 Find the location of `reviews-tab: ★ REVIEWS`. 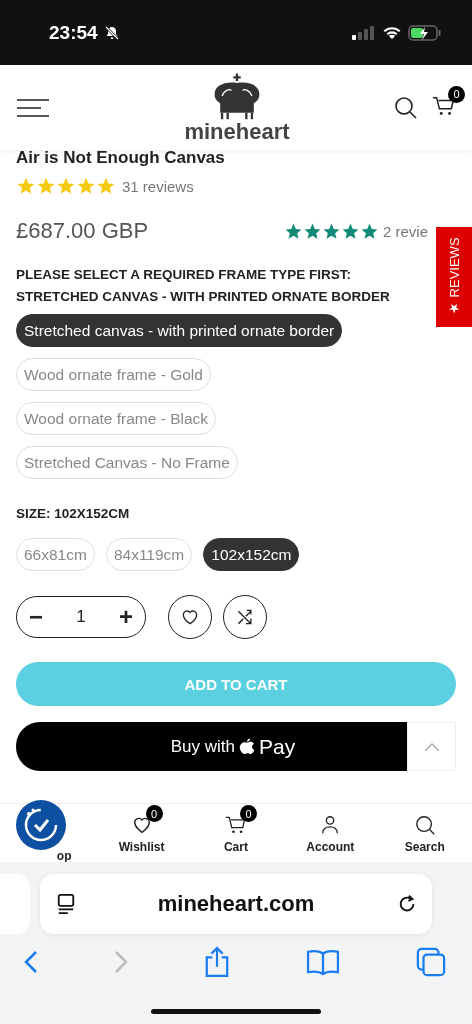

reviews-tab: ★ REVIEWS is located at coordinates (454, 277).